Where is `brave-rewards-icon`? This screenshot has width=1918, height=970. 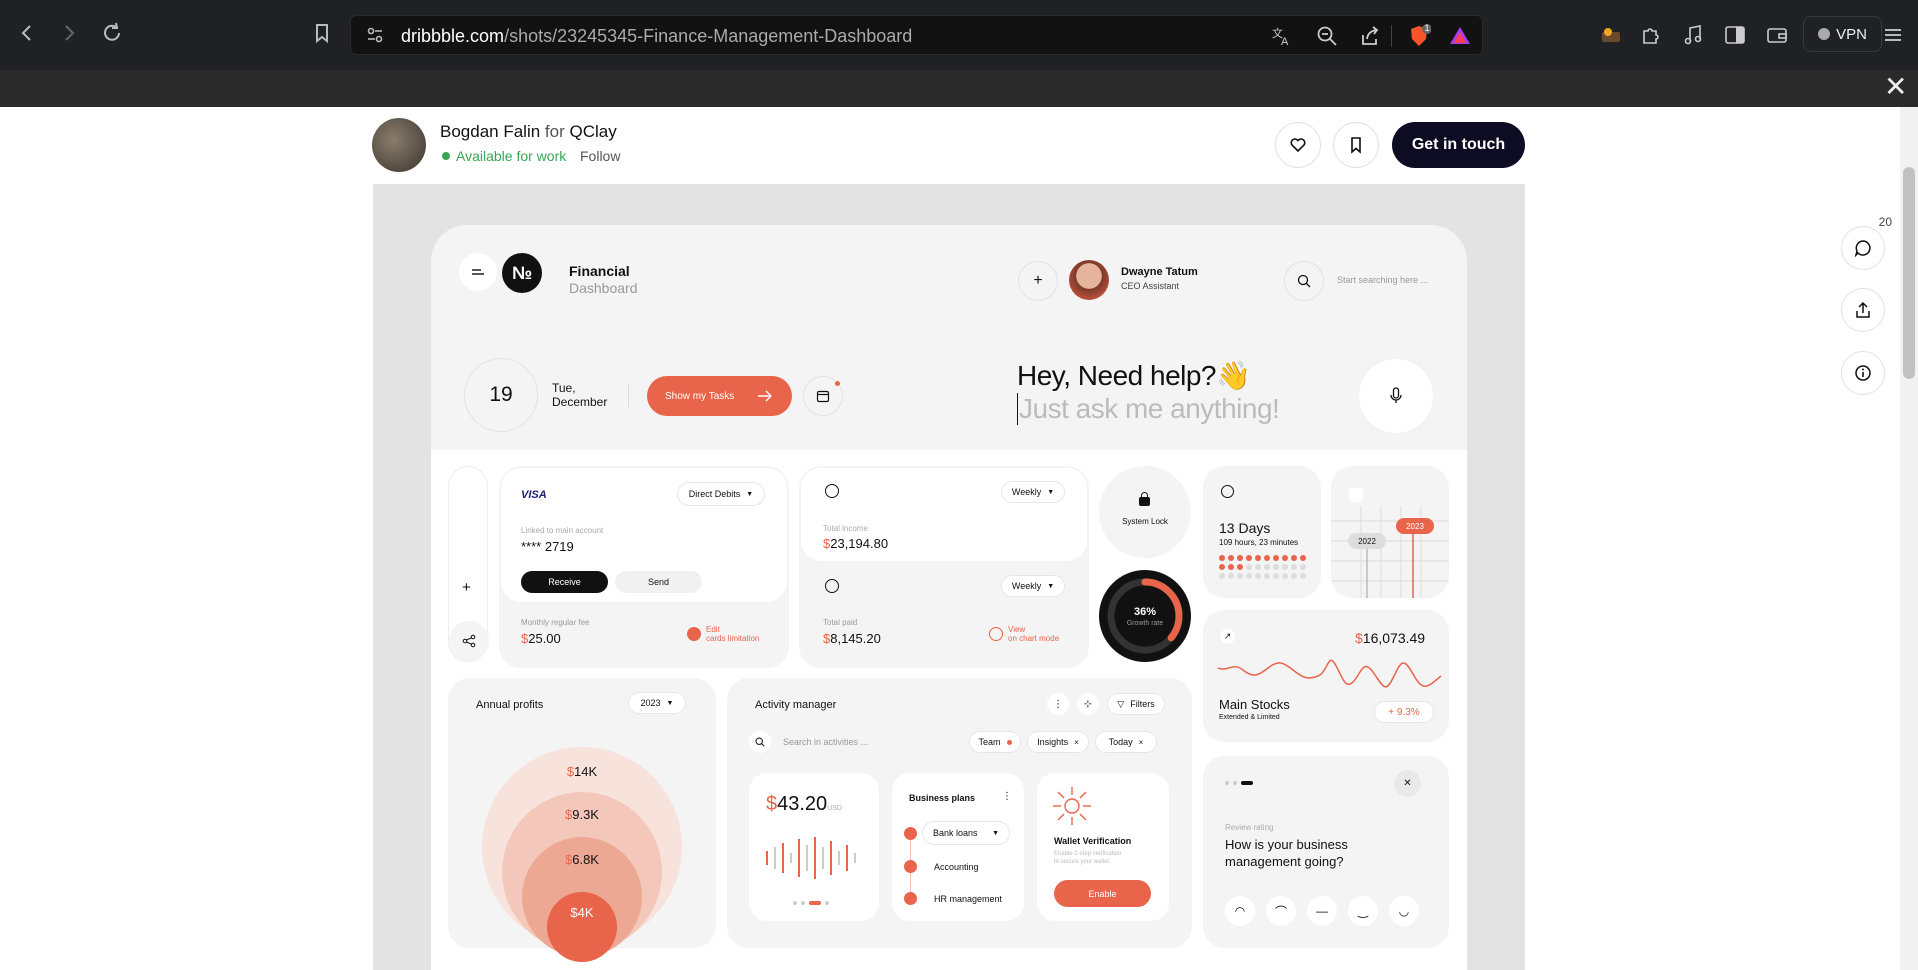 brave-rewards-icon is located at coordinates (1459, 35).